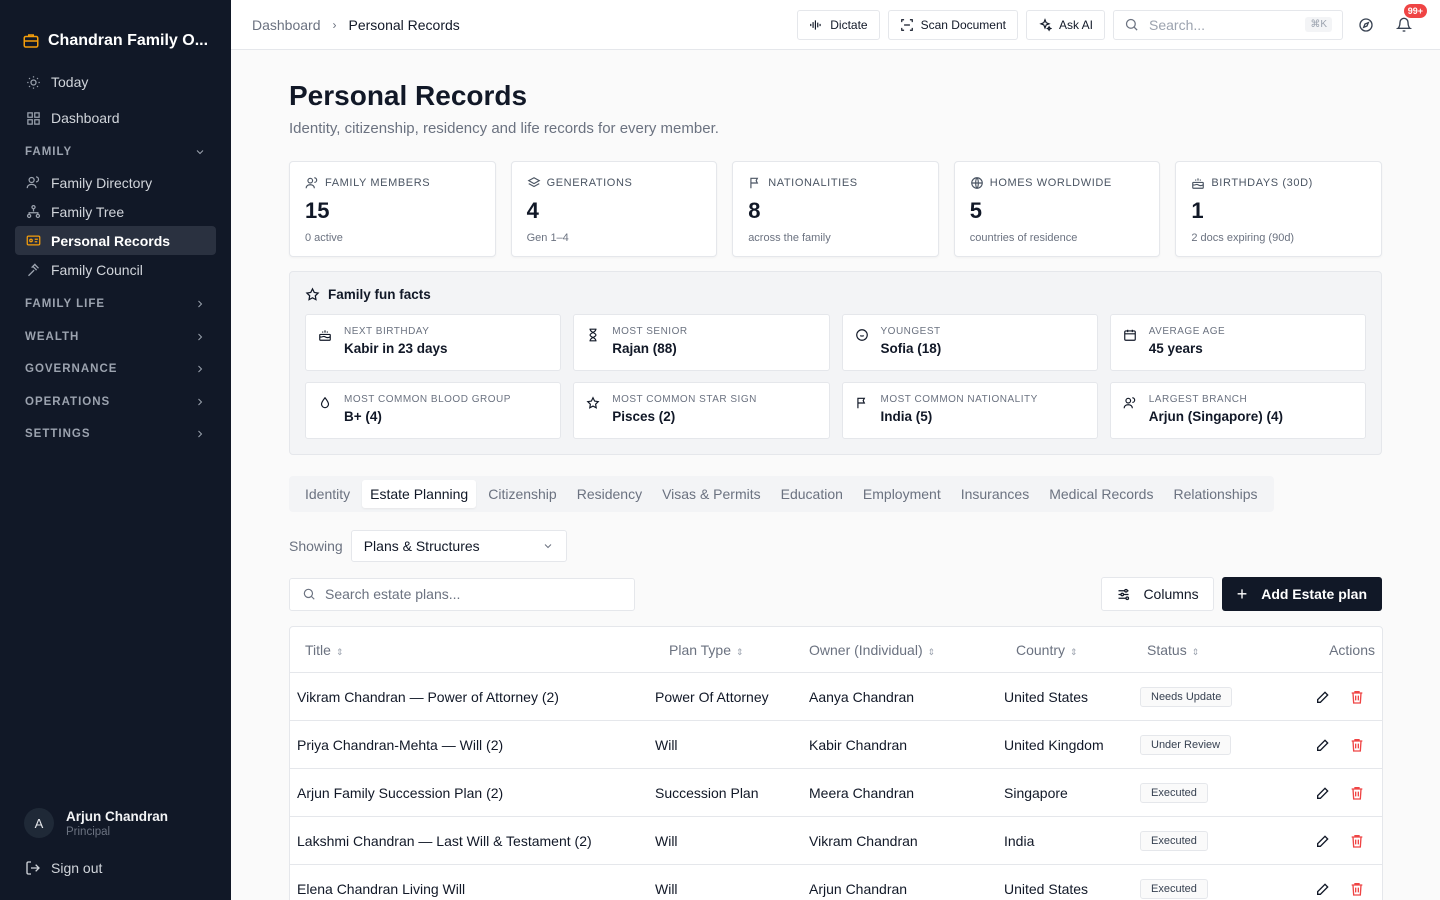 Image resolution: width=1440 pixels, height=900 pixels. I want to click on search-icon, so click(1131, 24).